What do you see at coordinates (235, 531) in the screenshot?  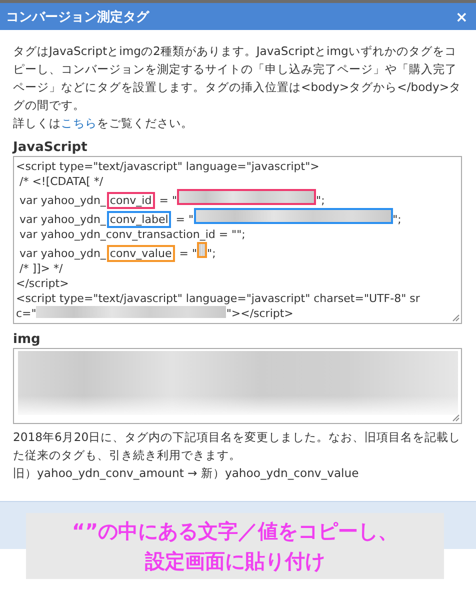 I see `annotation-text: “”の中にある文字／値をコピーし、` at bounding box center [235, 531].